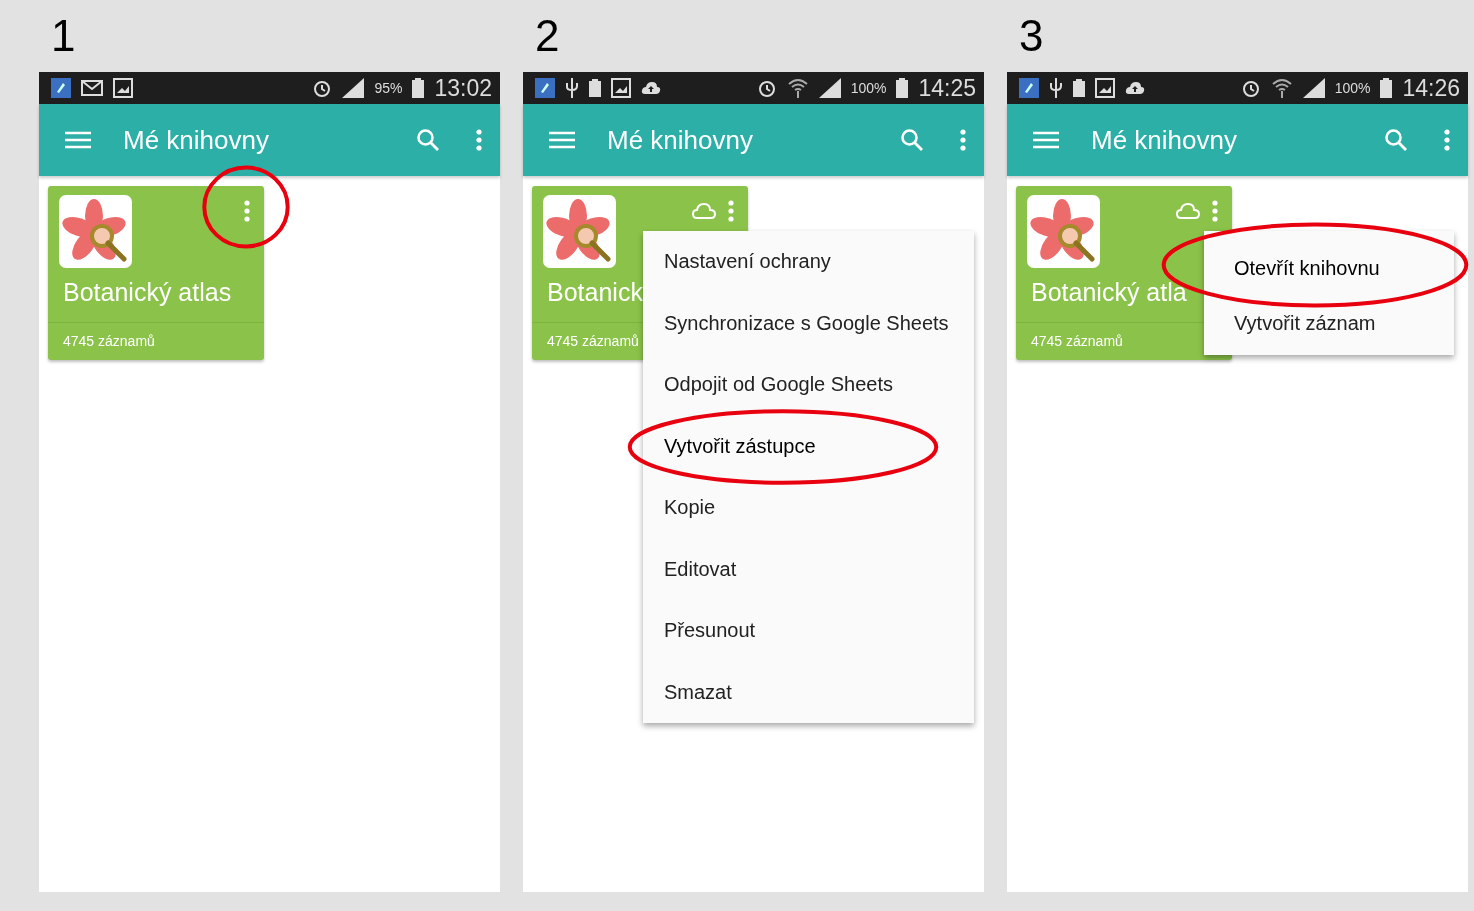  What do you see at coordinates (147, 292) in the screenshot?
I see `library-title: Botanický atlas` at bounding box center [147, 292].